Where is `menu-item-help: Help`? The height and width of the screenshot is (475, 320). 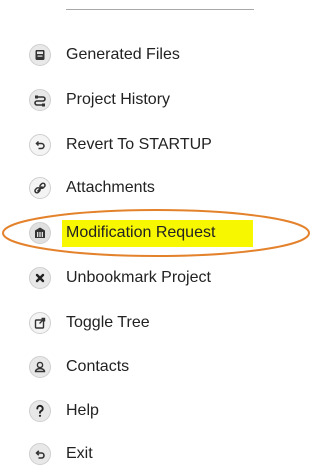
menu-item-help: Help is located at coordinates (168, 411).